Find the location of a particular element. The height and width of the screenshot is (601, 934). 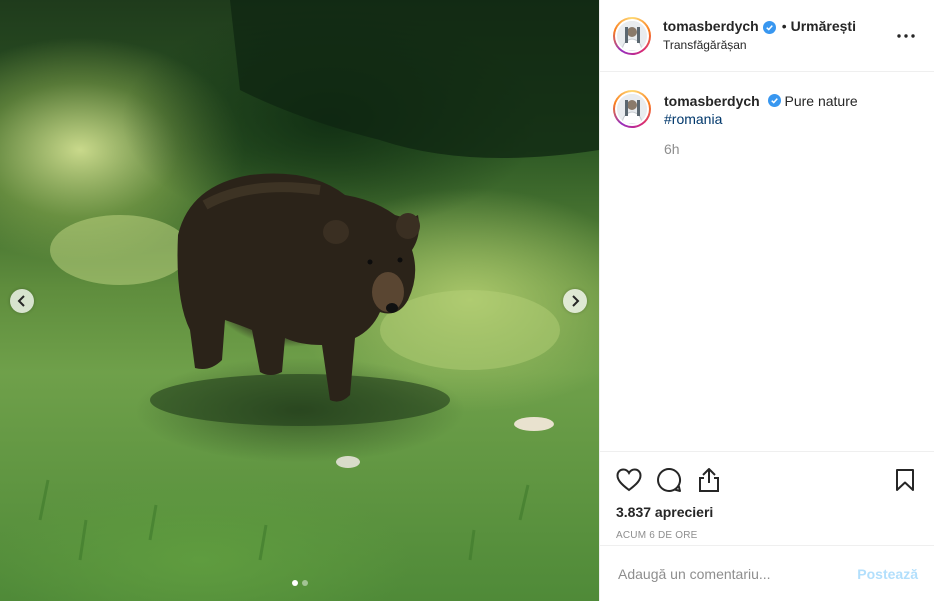

comment-button is located at coordinates (669, 480).